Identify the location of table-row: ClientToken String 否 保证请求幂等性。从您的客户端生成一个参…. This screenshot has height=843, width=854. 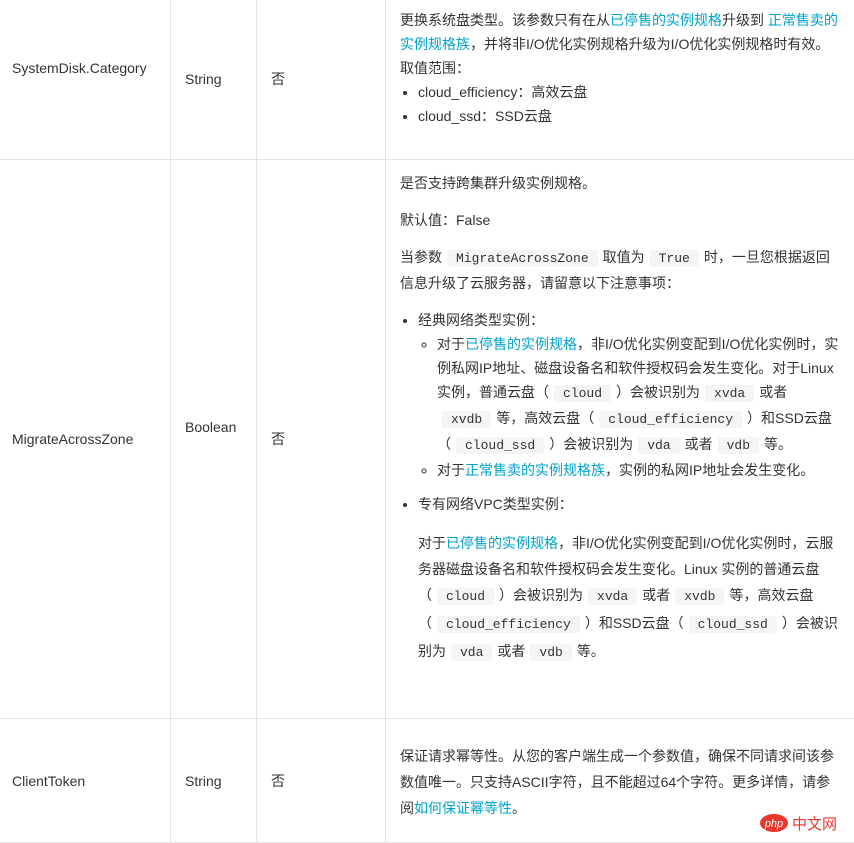
(427, 780).